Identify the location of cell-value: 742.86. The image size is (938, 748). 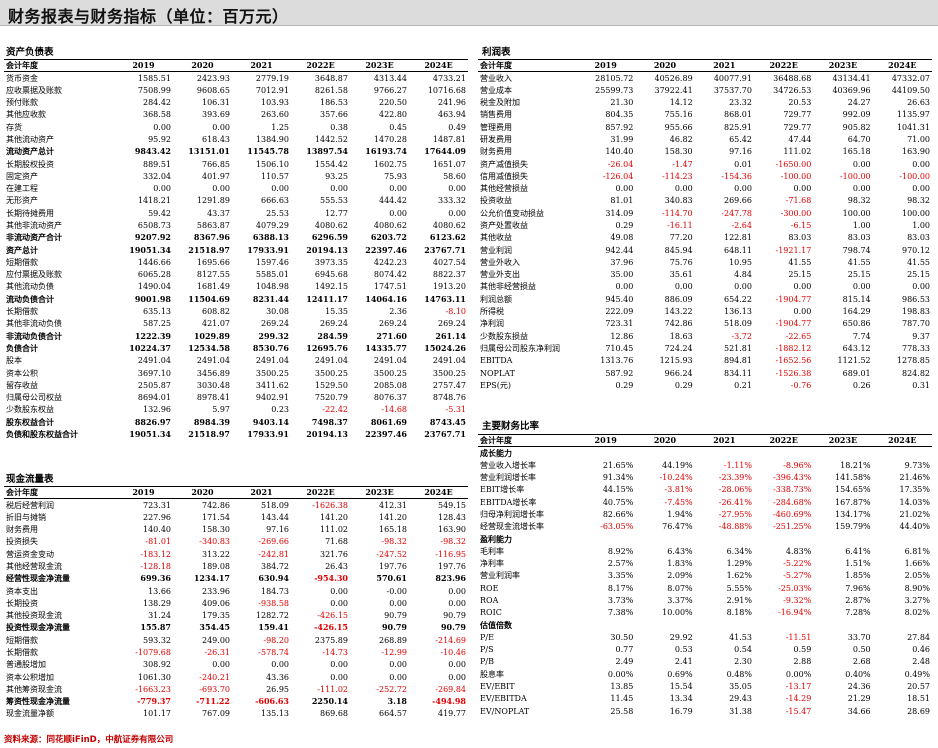
(678, 324).